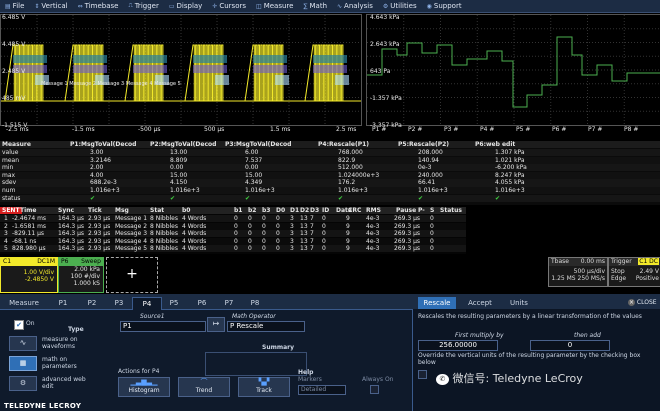  What do you see at coordinates (451, 129) in the screenshot?
I see `axis-tick-label: P3 #` at bounding box center [451, 129].